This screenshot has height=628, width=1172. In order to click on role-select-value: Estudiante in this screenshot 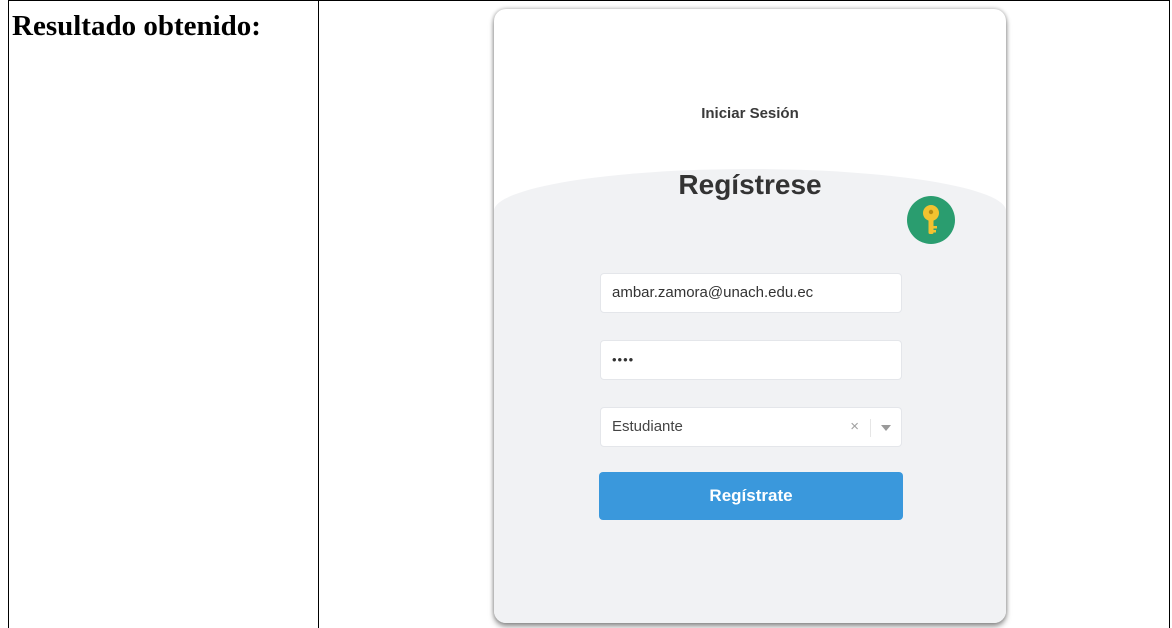, I will do `click(647, 426)`.